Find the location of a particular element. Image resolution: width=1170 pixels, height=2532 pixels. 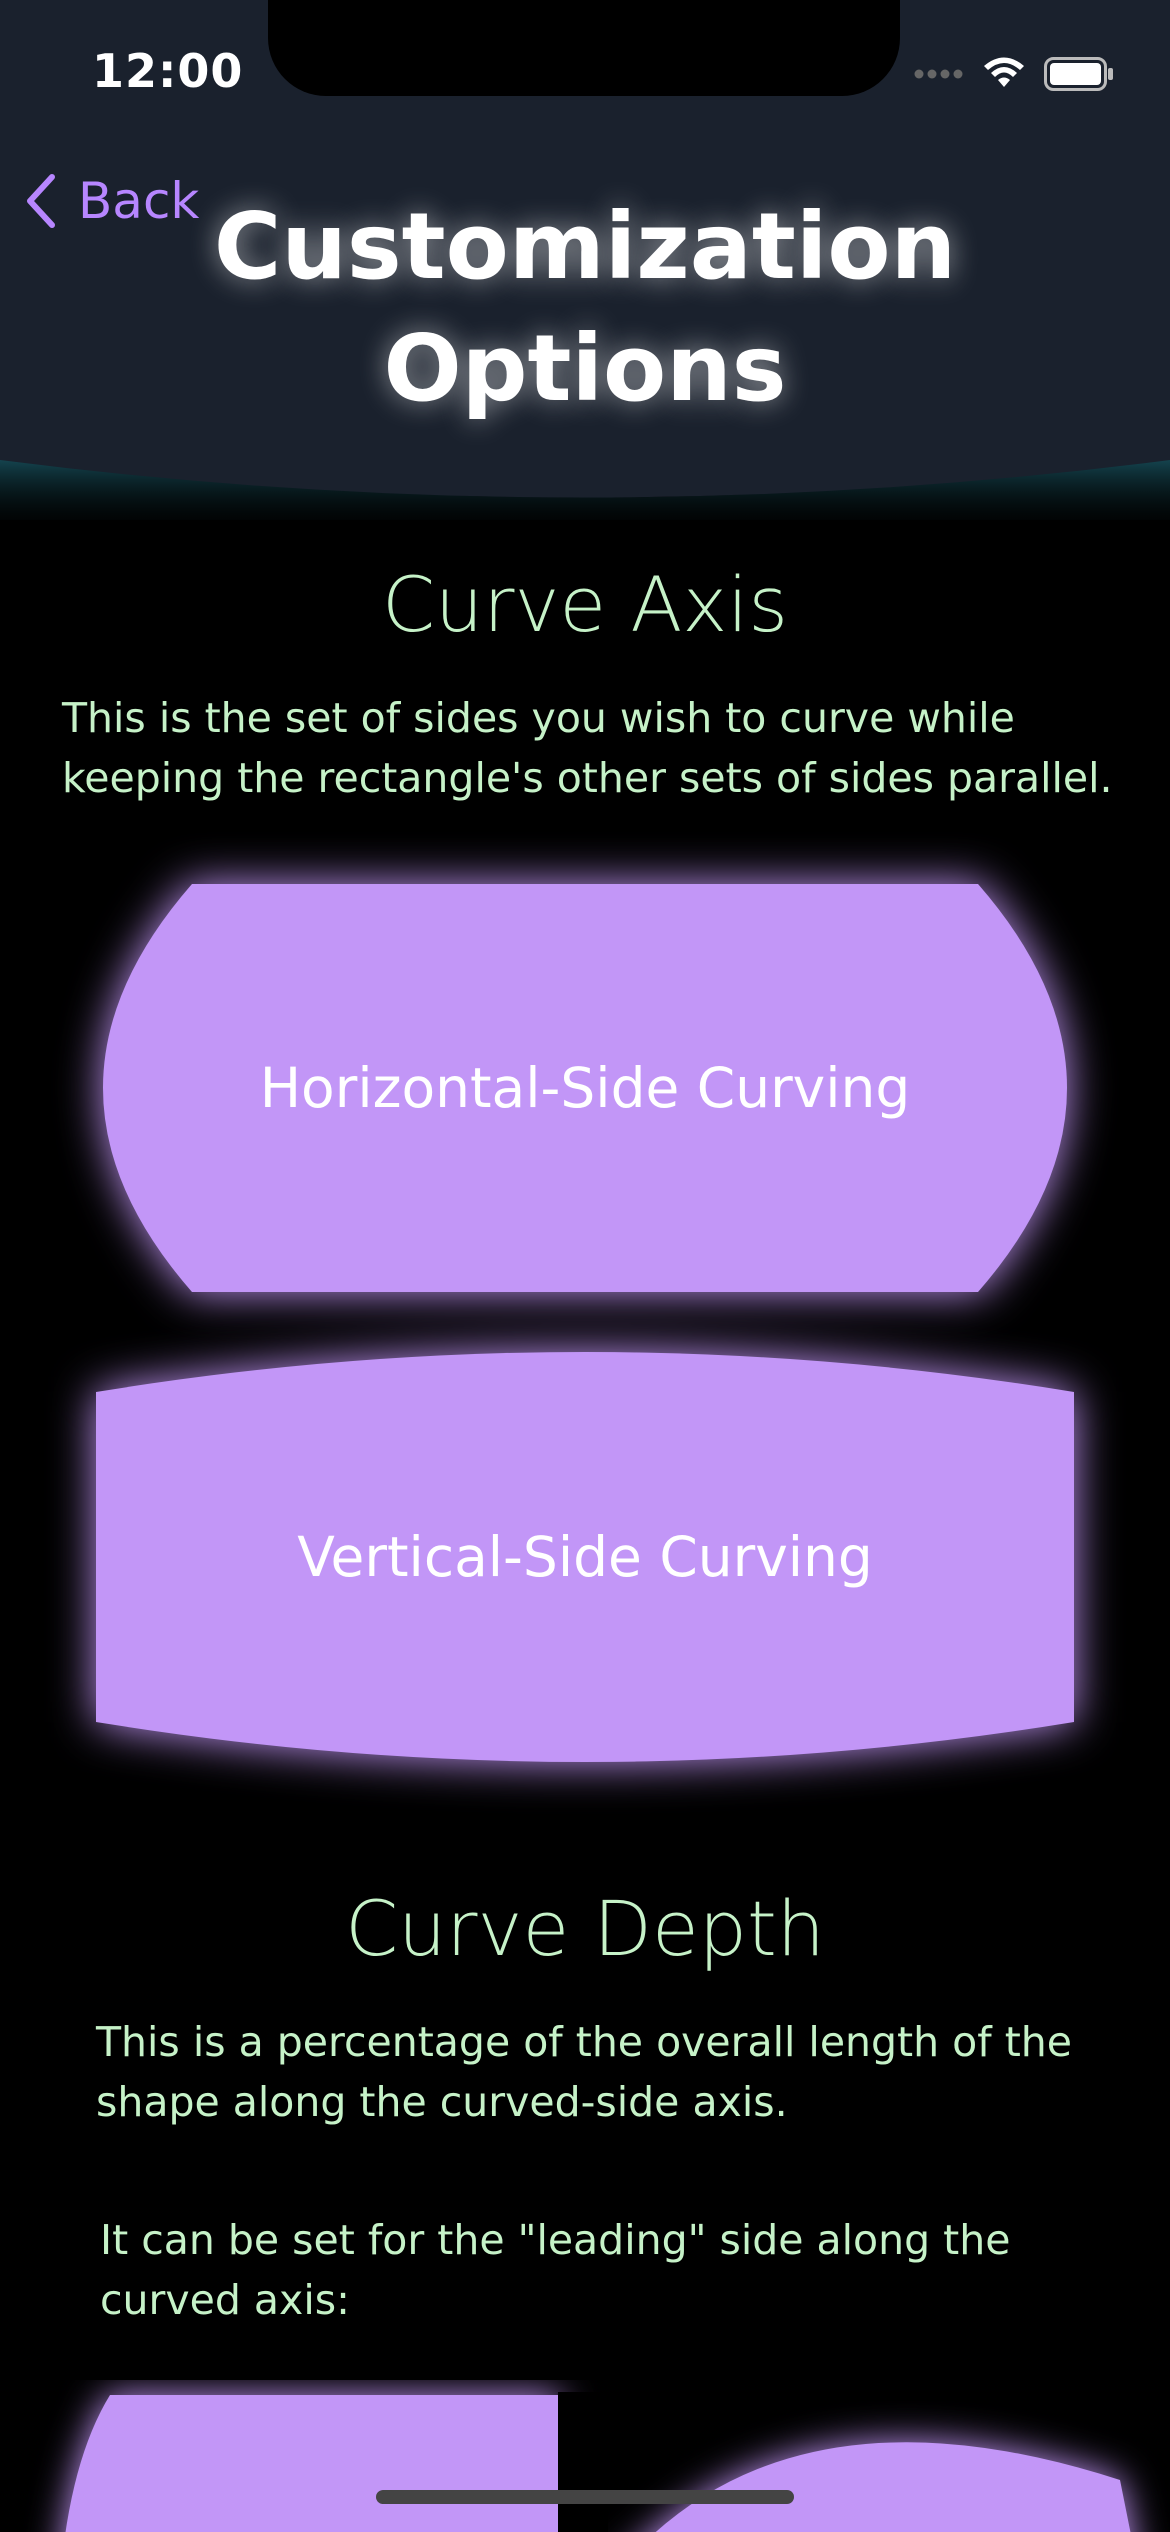

chevron-left-icon is located at coordinates (41, 201).